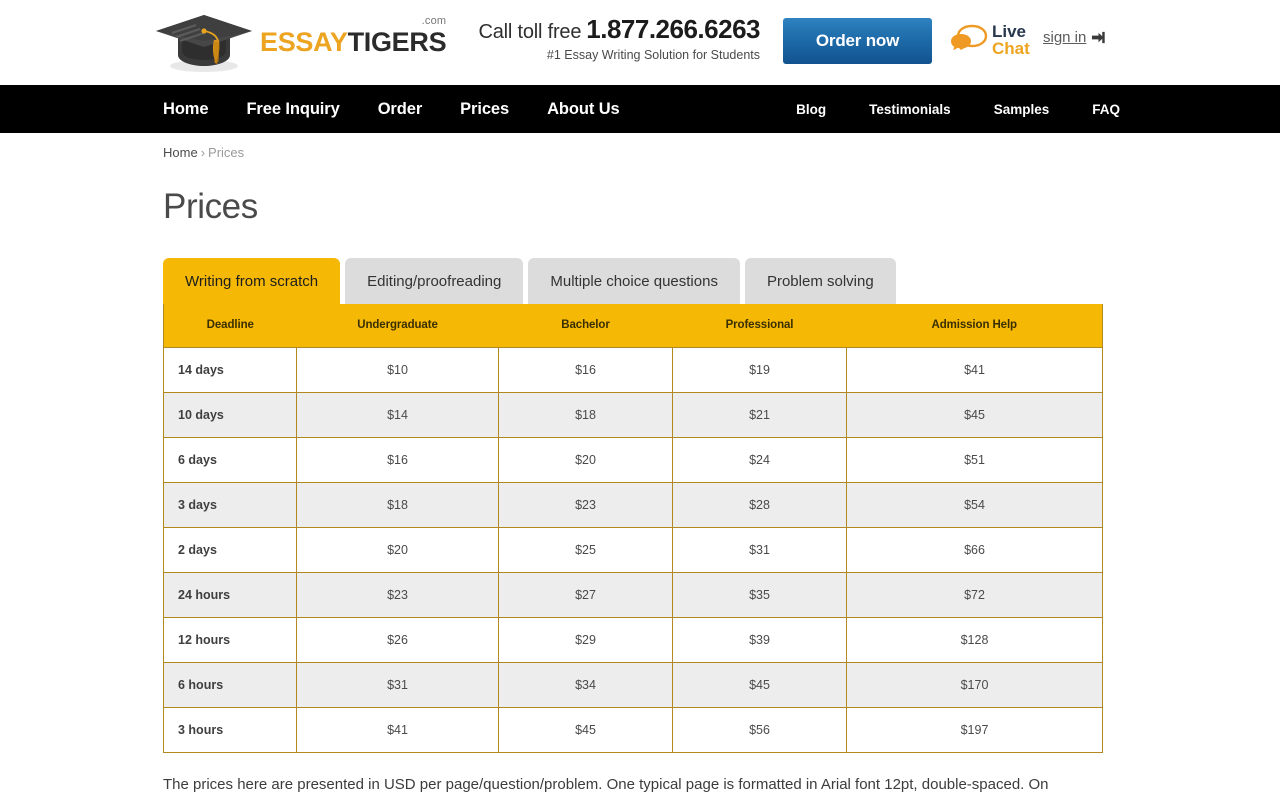  What do you see at coordinates (759, 369) in the screenshot?
I see `cell-professional: $19` at bounding box center [759, 369].